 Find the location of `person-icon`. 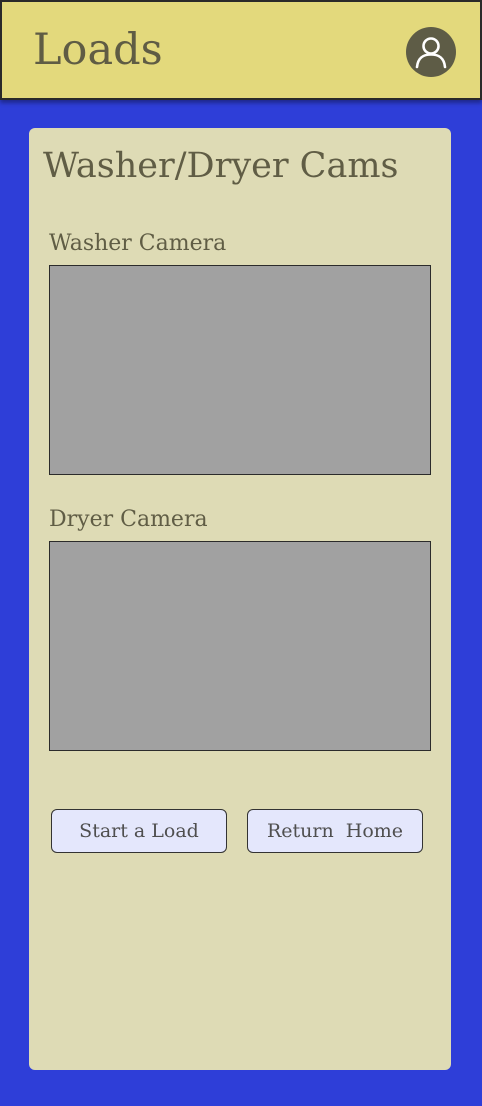

person-icon is located at coordinates (431, 53).